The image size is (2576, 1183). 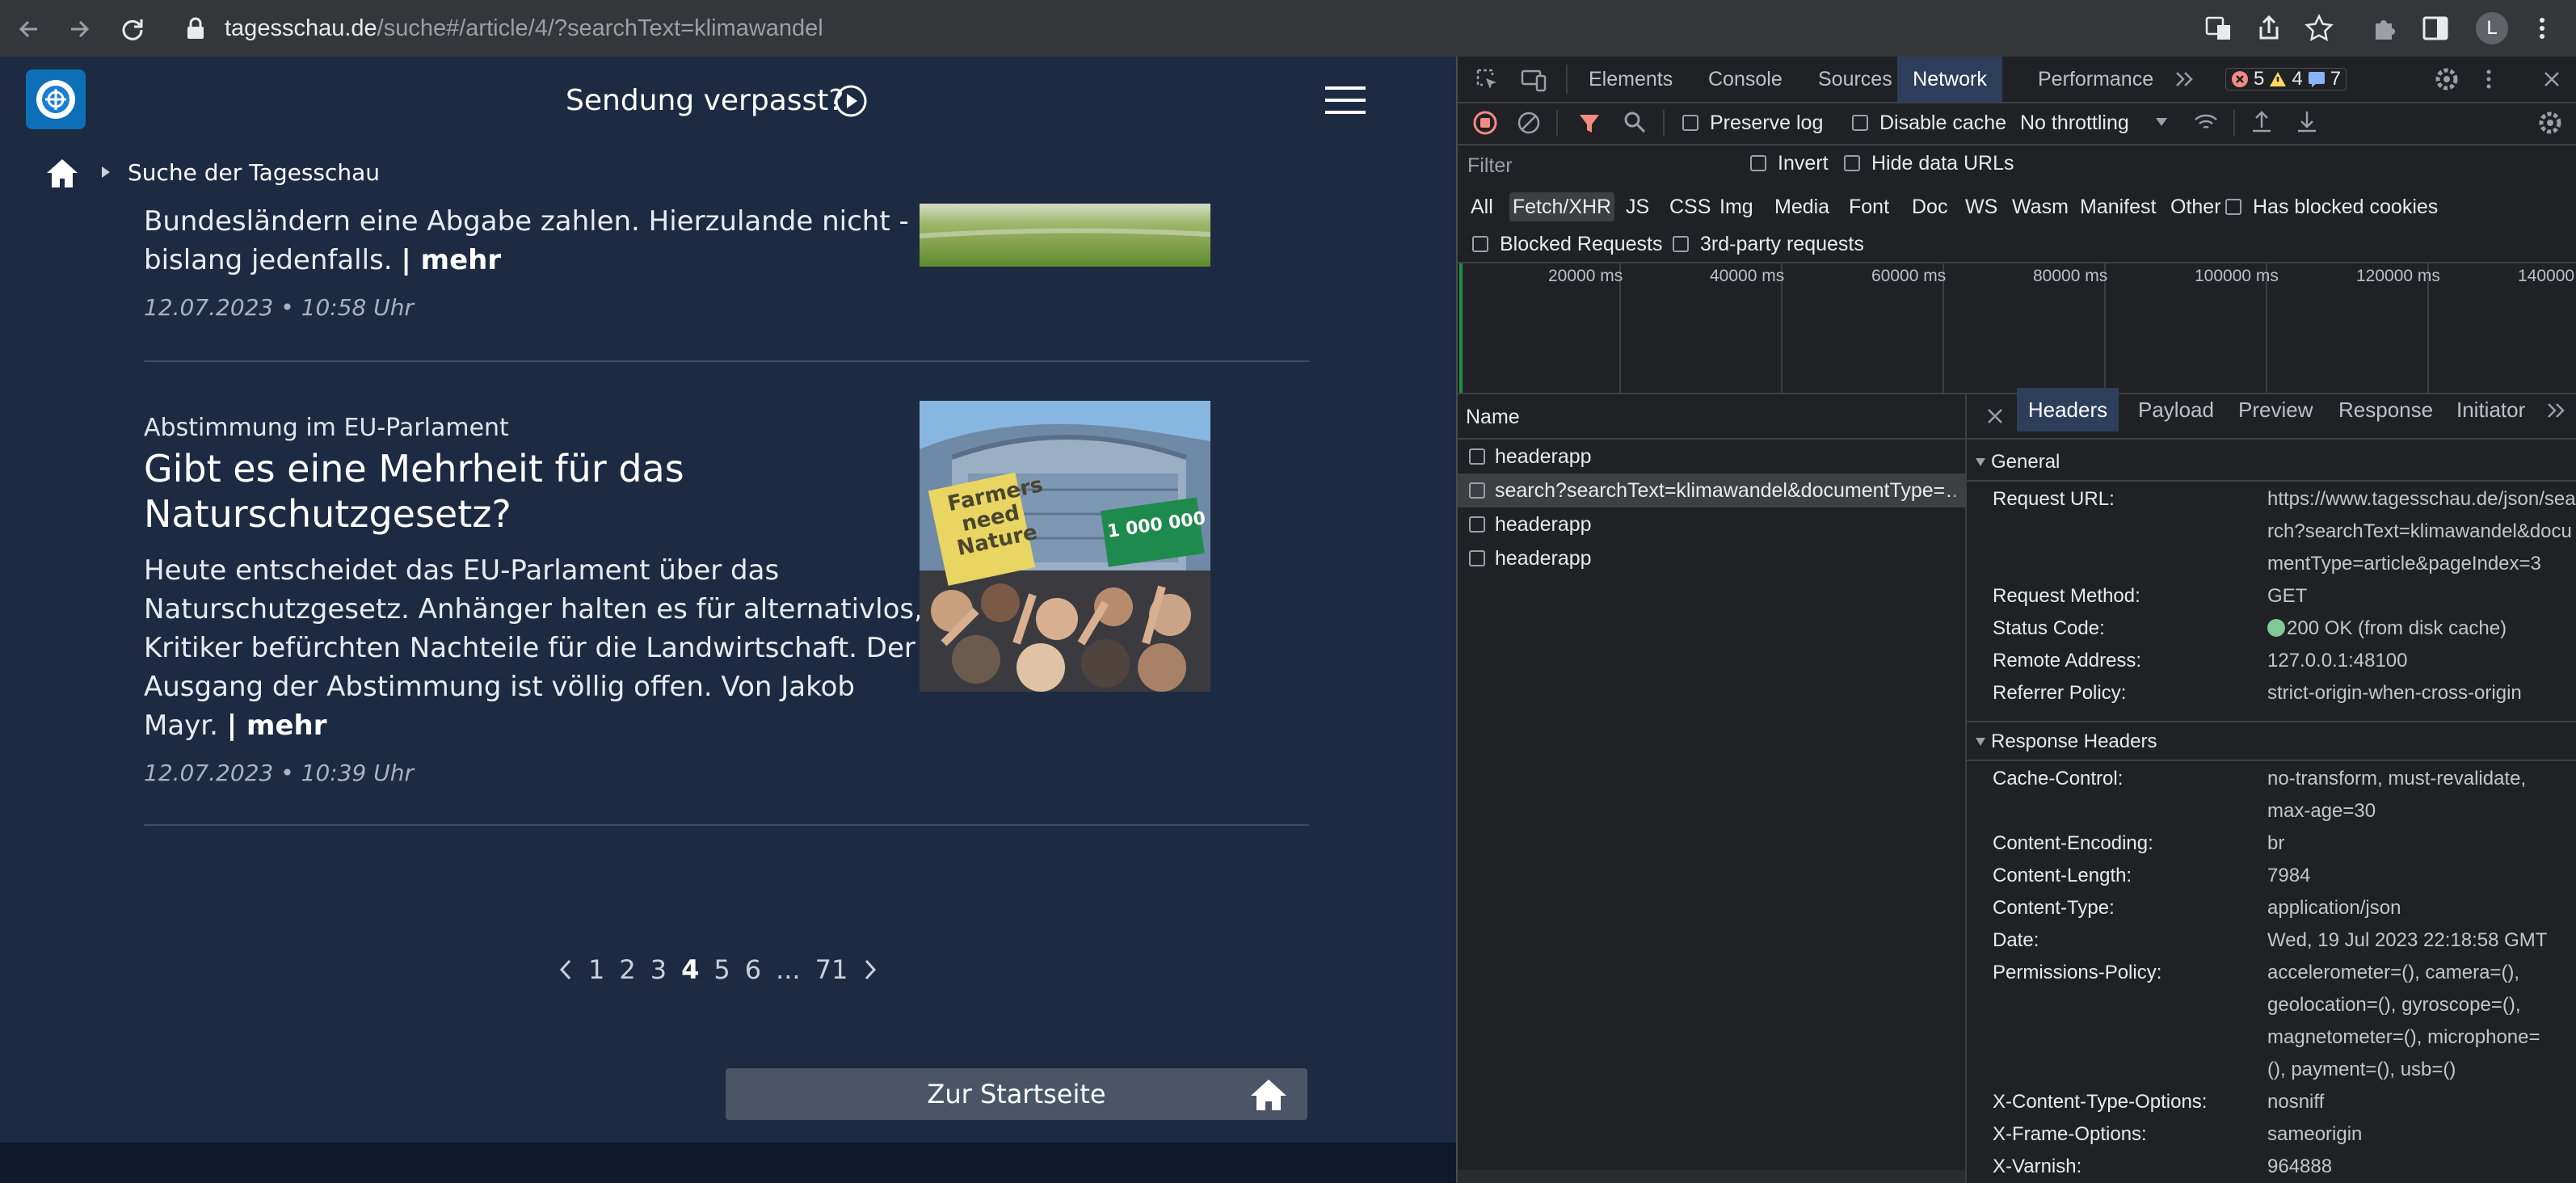 What do you see at coordinates (1860, 123) in the screenshot?
I see `disable-cache-checkbox` at bounding box center [1860, 123].